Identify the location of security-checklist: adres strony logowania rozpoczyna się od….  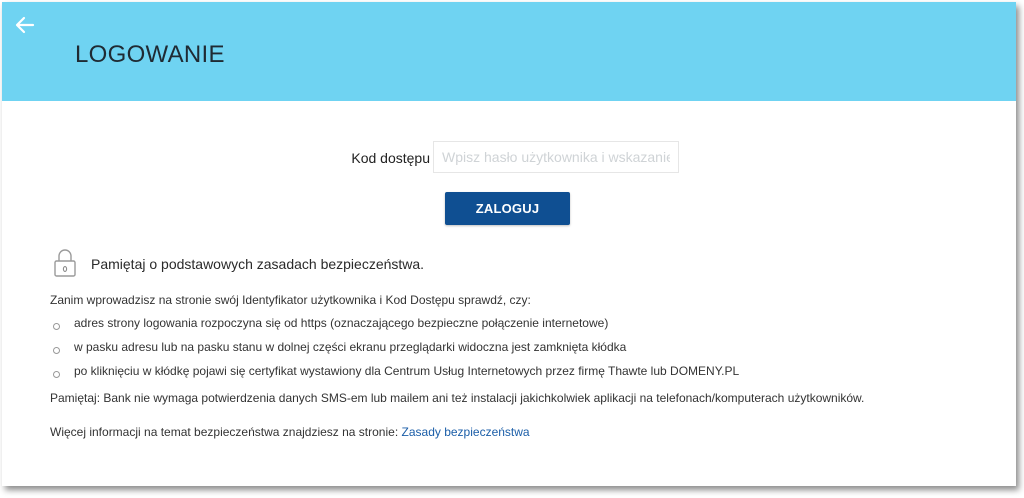
(394, 352).